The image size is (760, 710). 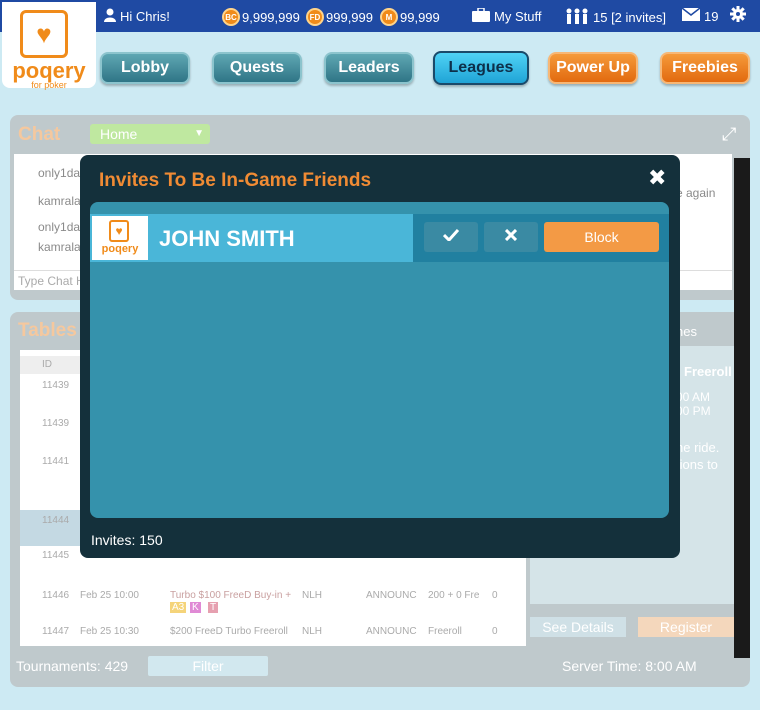 What do you see at coordinates (445, 631) in the screenshot?
I see `row-fee: Freeroll` at bounding box center [445, 631].